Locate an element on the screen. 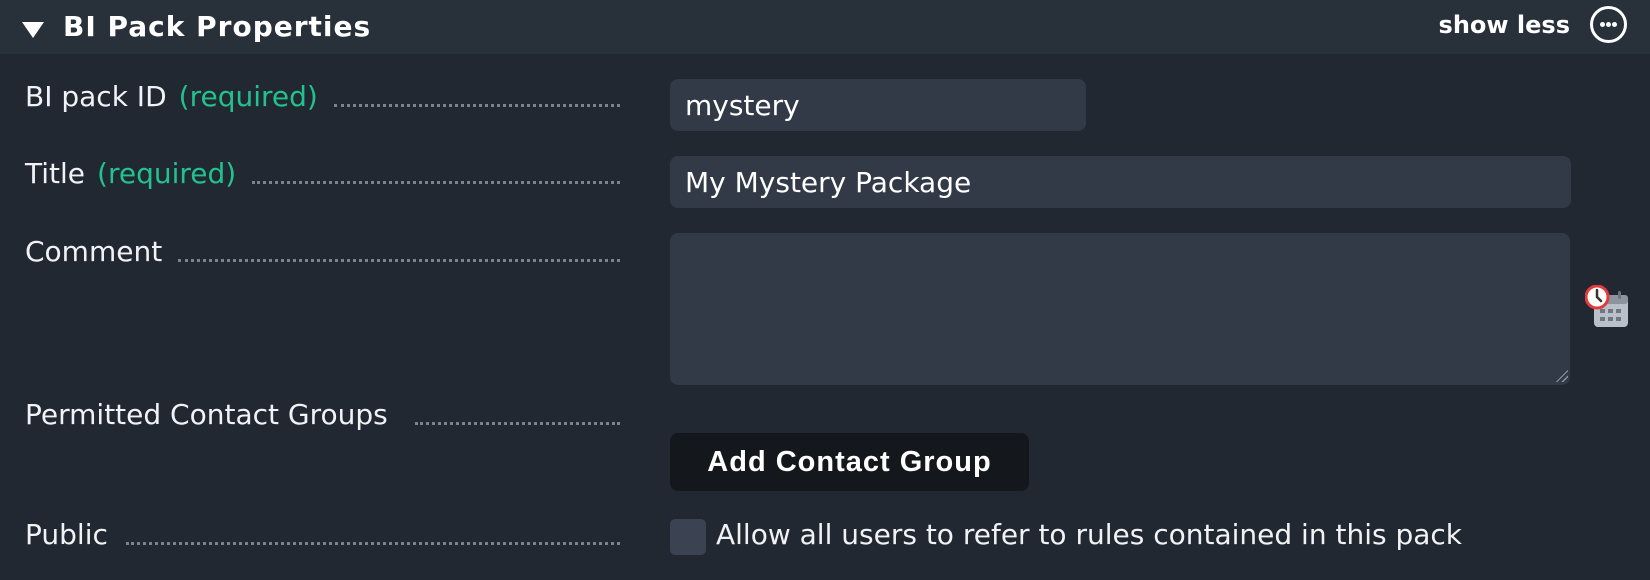  comment-label: Comment is located at coordinates (93, 251).